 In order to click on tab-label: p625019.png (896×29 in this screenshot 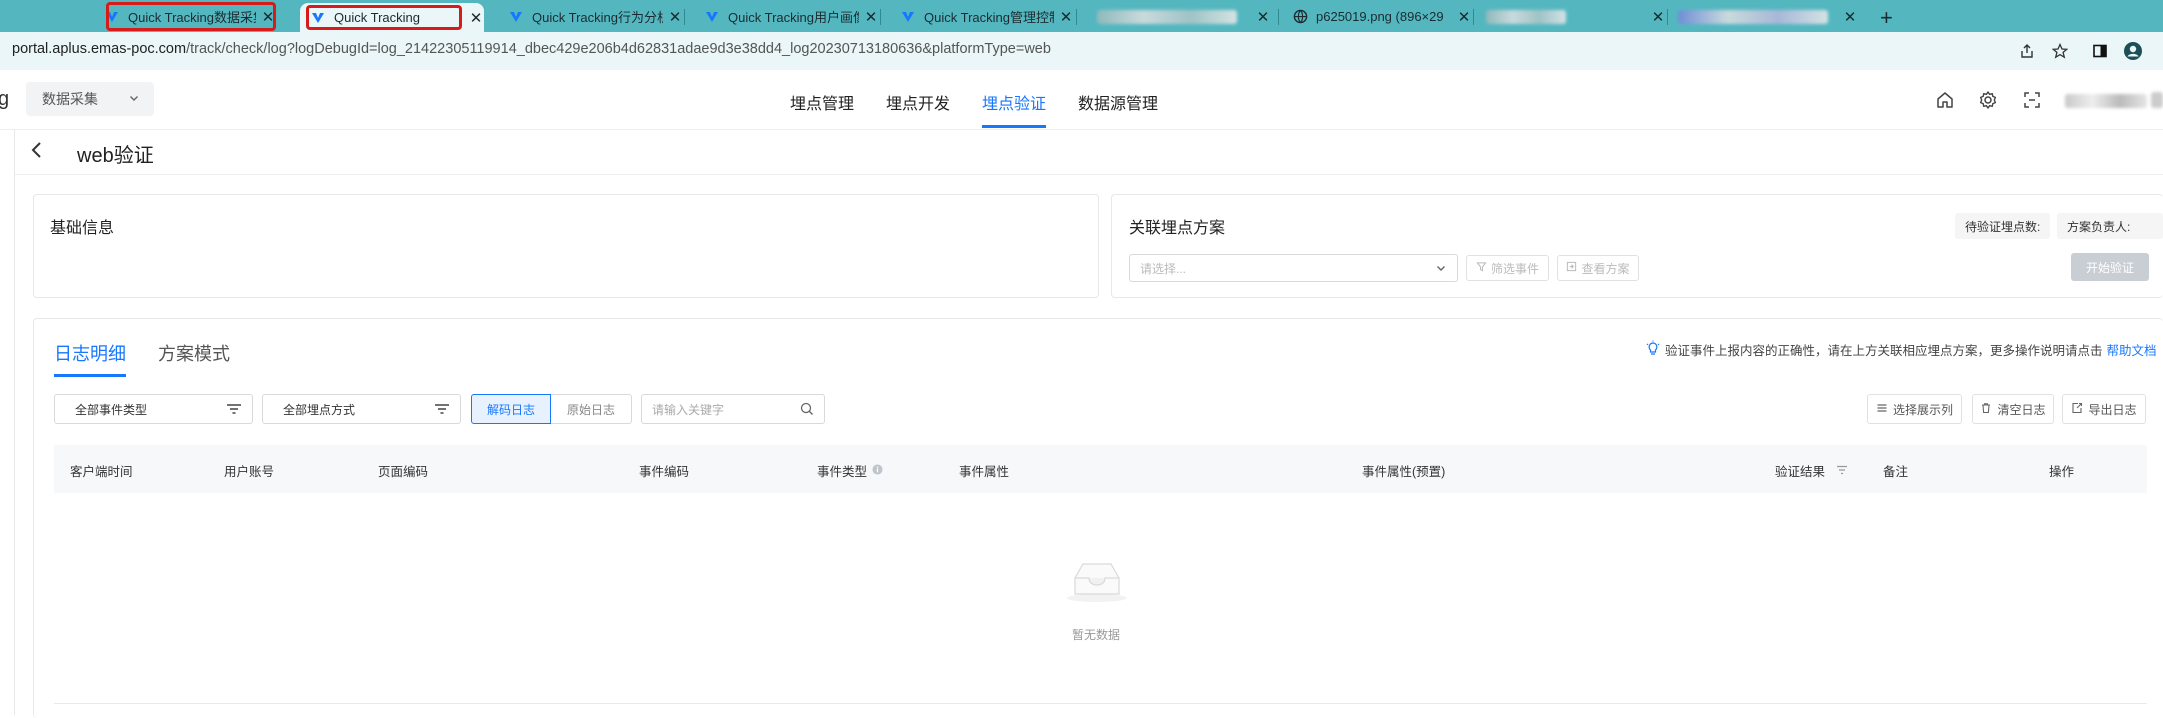, I will do `click(1380, 16)`.